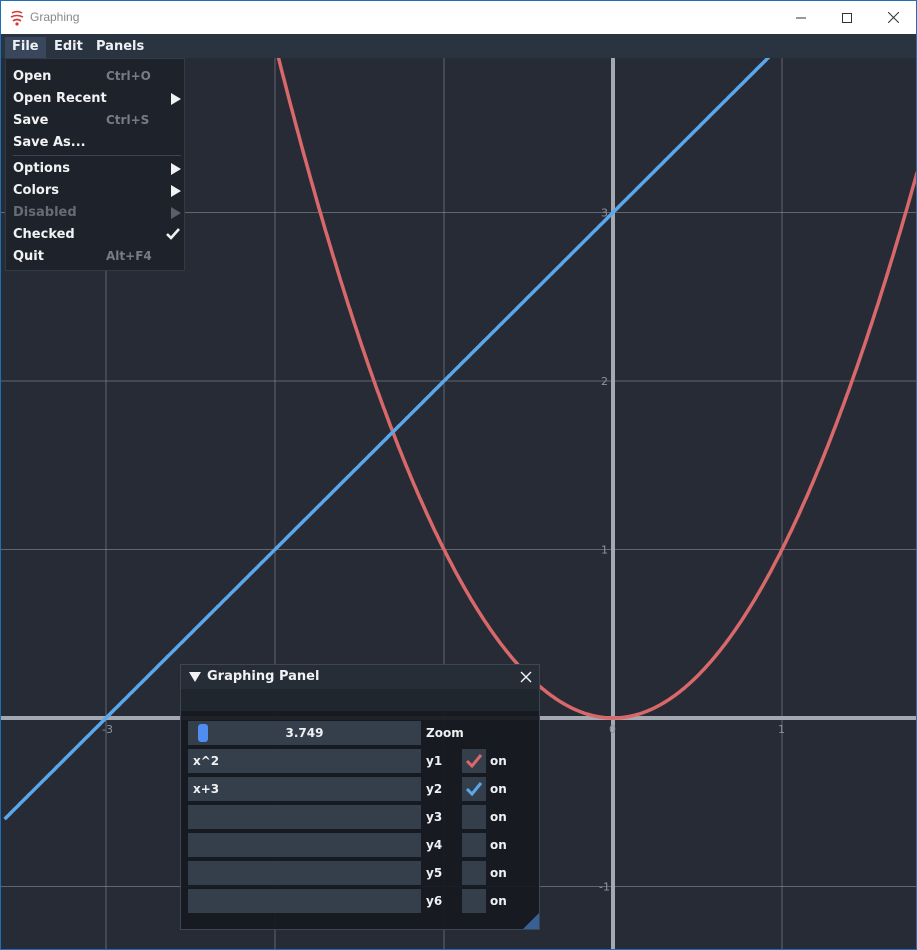 The height and width of the screenshot is (950, 917). I want to click on window-title: Graphing, so click(55, 17).